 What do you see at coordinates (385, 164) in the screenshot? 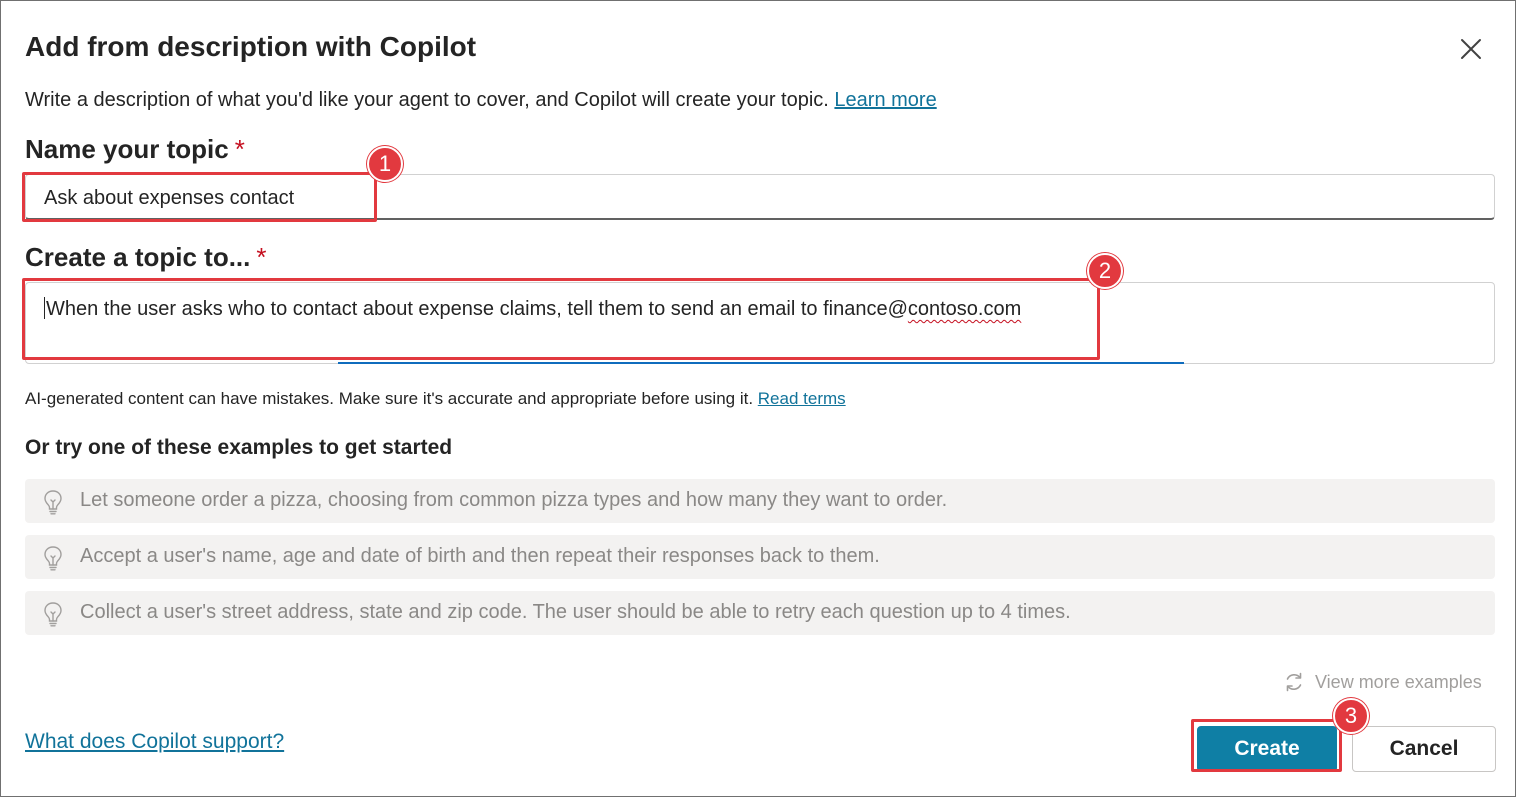
I see `step-badge-1: 1` at bounding box center [385, 164].